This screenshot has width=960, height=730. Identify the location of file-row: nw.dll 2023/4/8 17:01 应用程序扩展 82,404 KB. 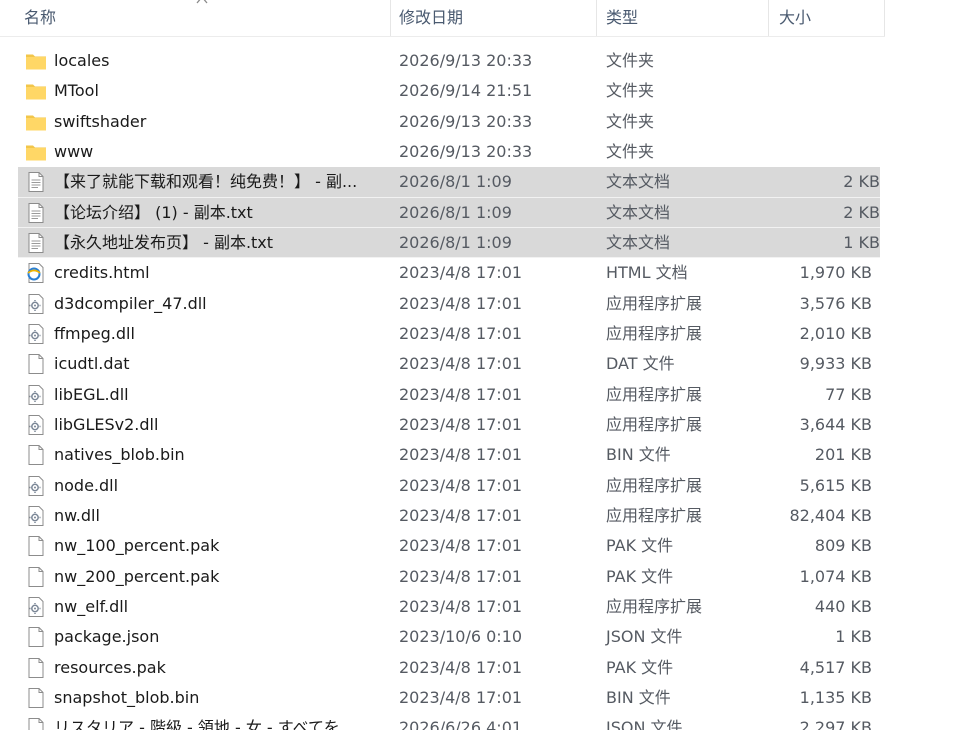
(442, 516).